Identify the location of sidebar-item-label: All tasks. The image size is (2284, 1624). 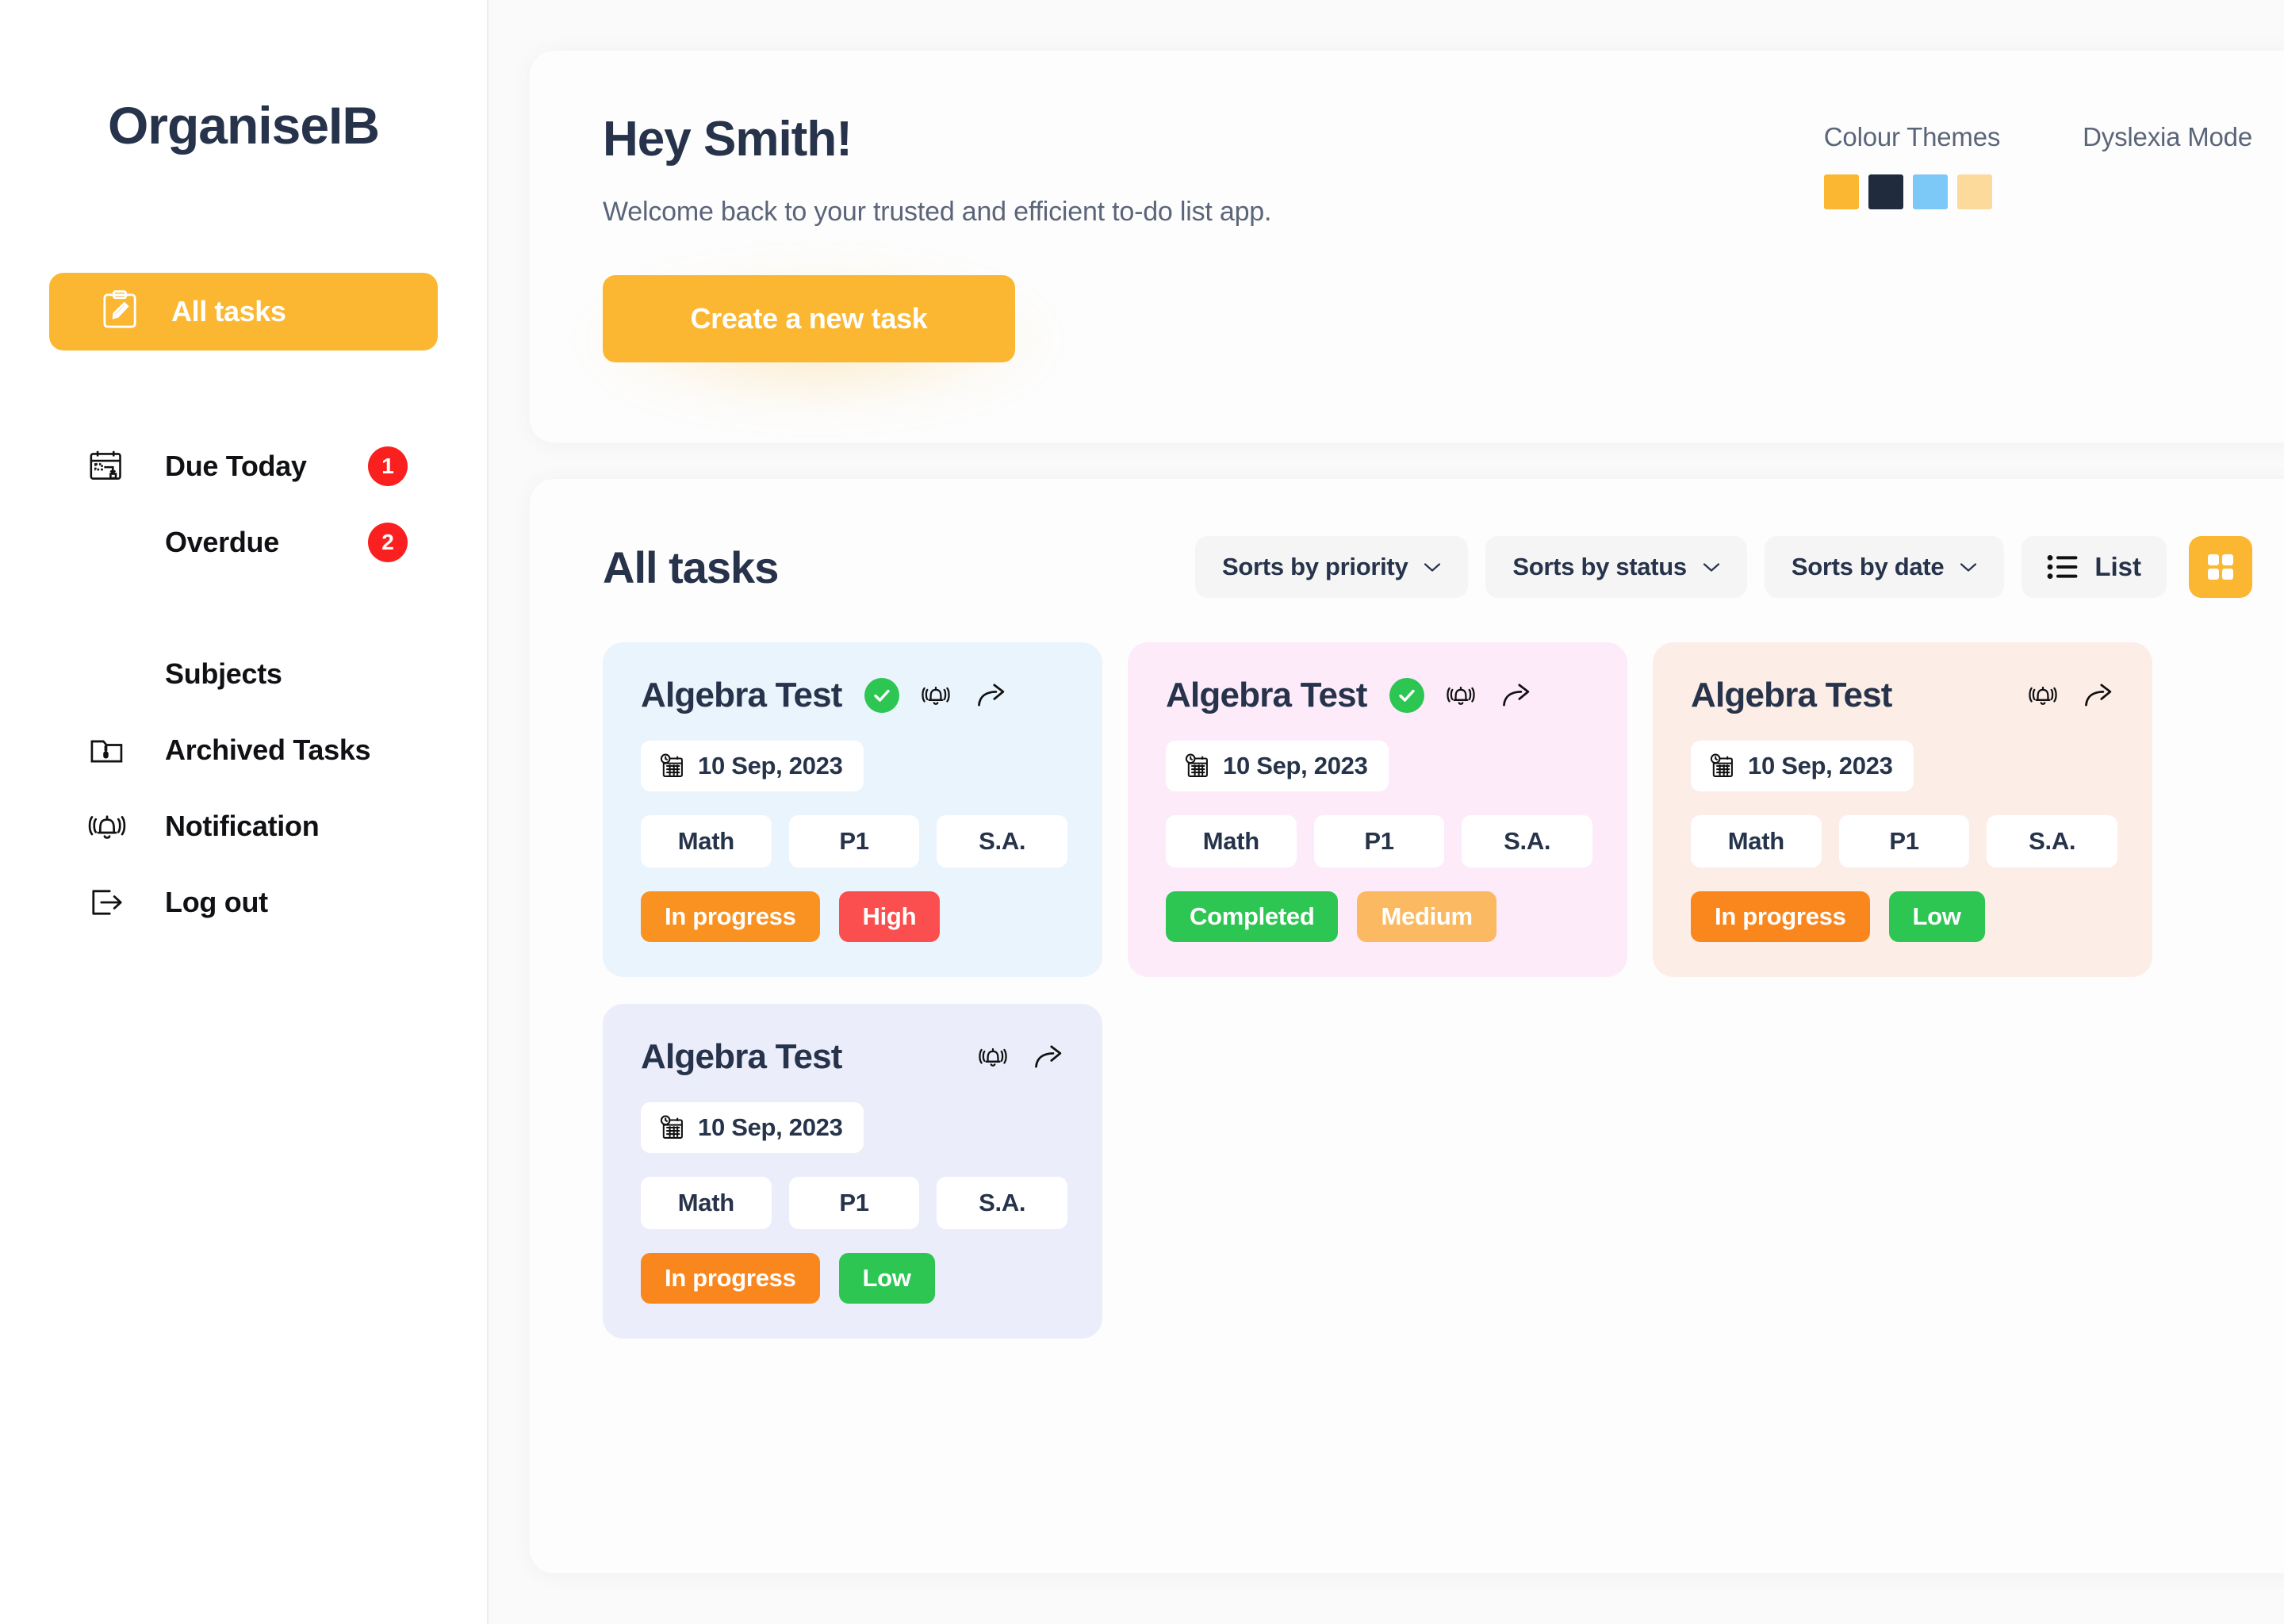
(228, 311).